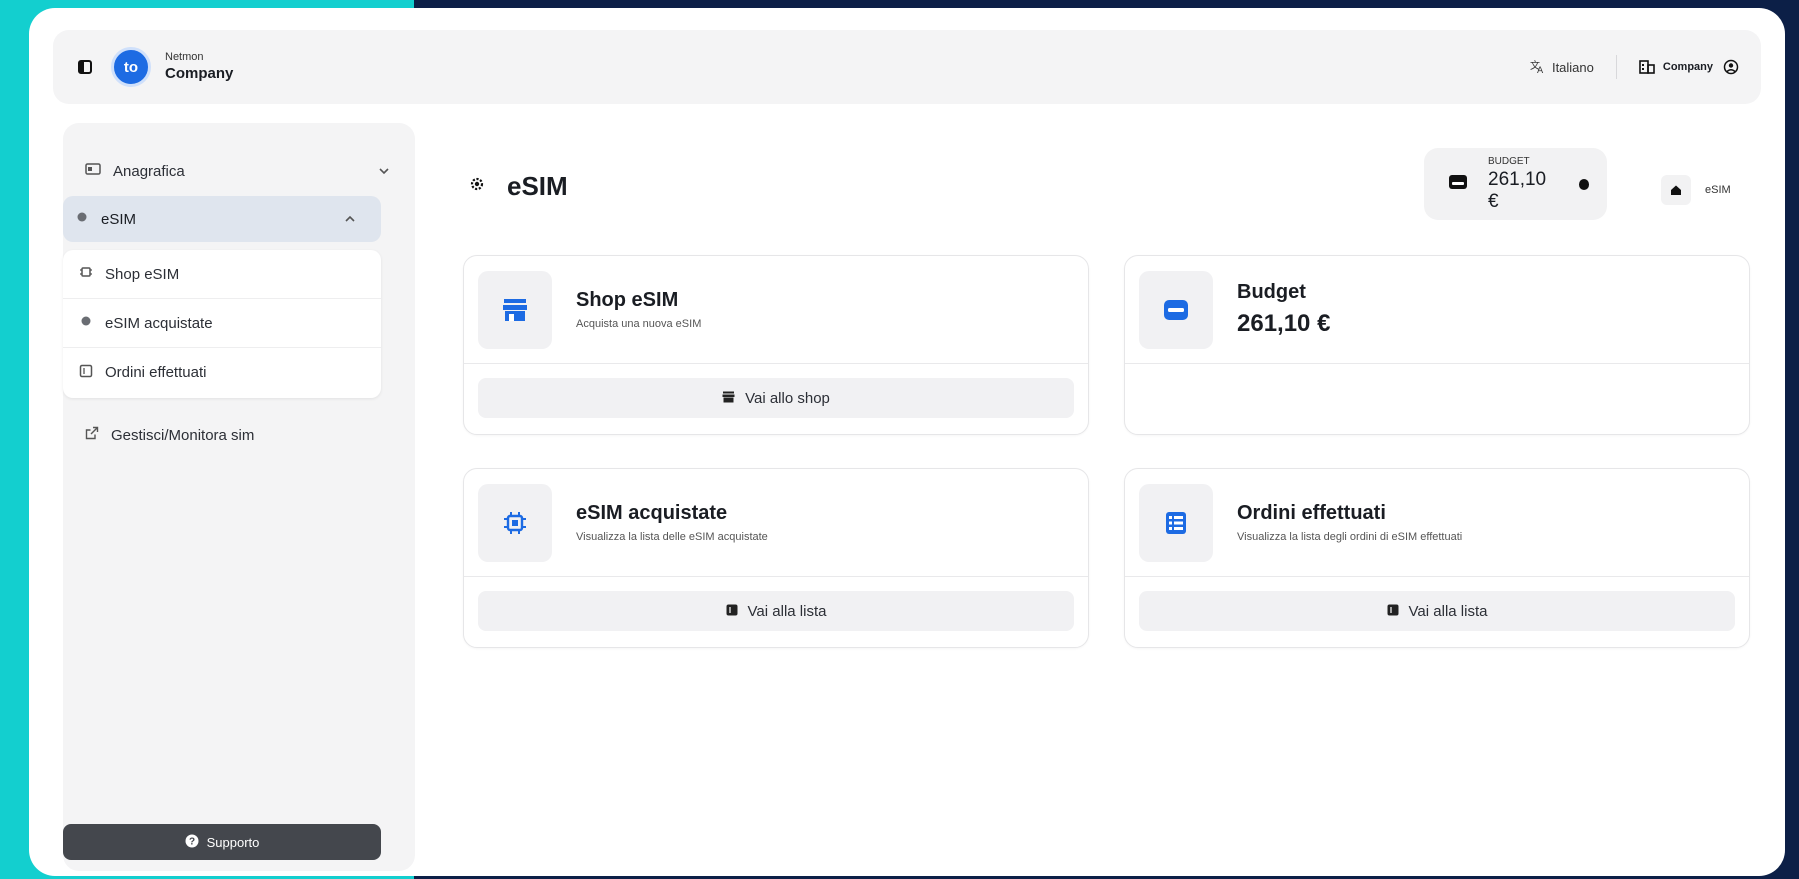 The width and height of the screenshot is (1799, 879). I want to click on card-budget: Budget 261,10 €, so click(1437, 345).